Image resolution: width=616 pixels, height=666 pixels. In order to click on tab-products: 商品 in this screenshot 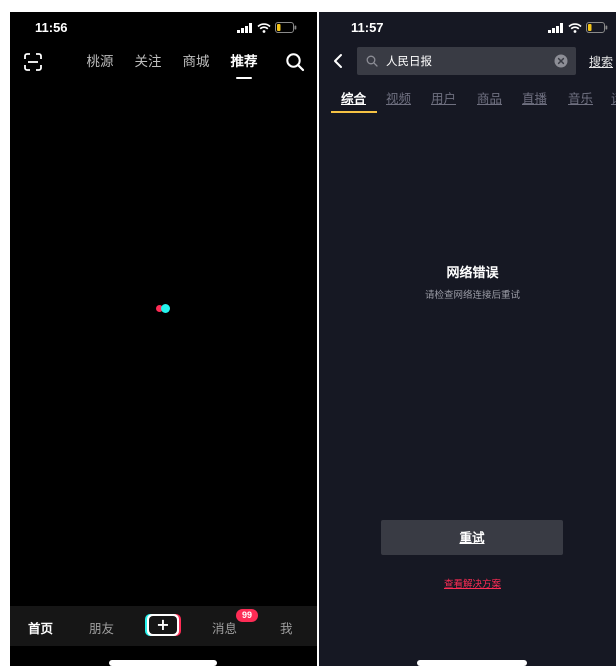, I will do `click(489, 97)`.